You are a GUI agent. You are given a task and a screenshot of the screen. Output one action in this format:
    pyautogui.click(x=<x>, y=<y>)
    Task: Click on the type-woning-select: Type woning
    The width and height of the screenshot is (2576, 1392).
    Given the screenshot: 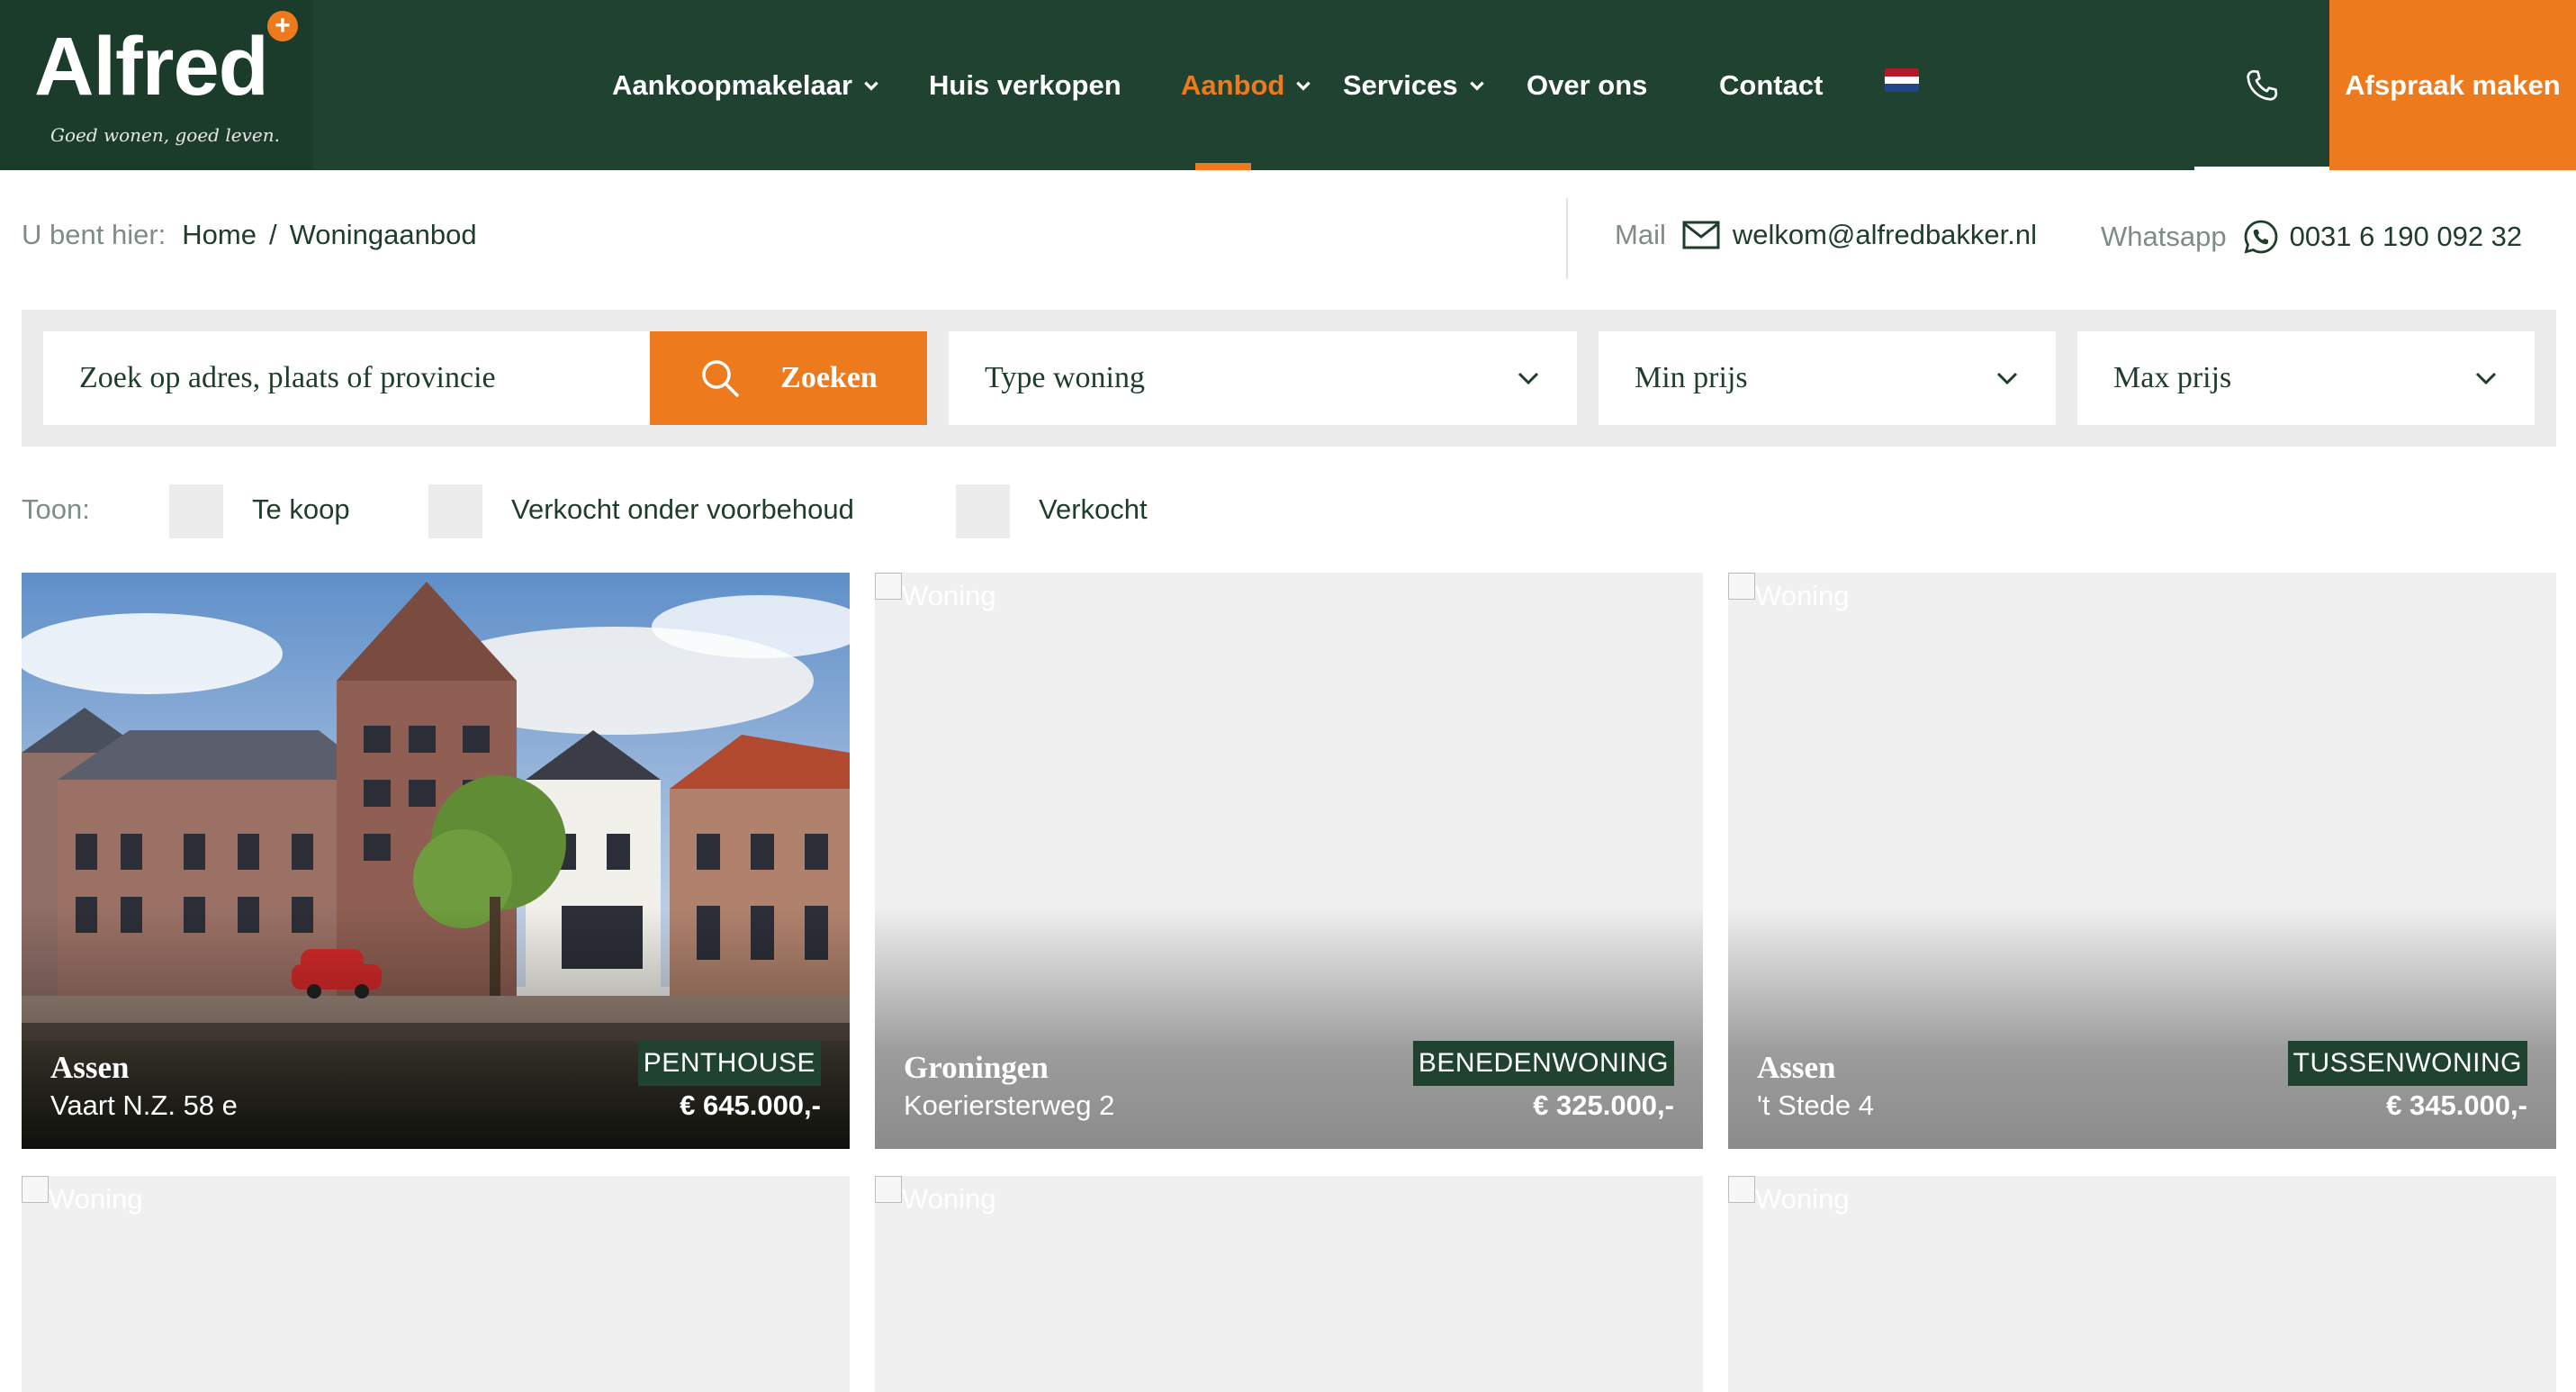 What is the action you would take?
    pyautogui.click(x=1263, y=378)
    